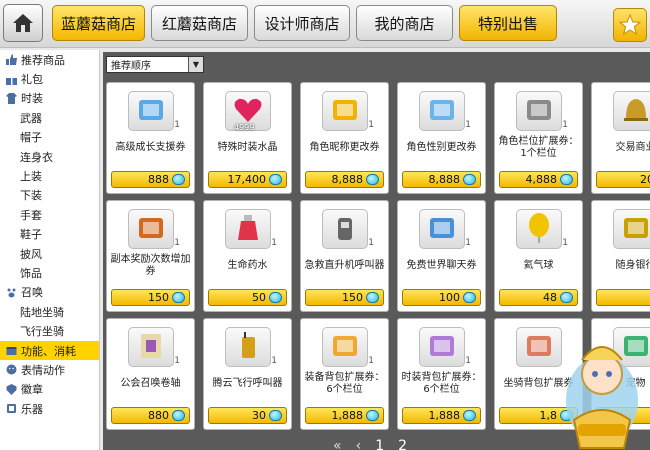 The width and height of the screenshot is (650, 450). I want to click on sidebar-item-8: 手套, so click(49, 214).